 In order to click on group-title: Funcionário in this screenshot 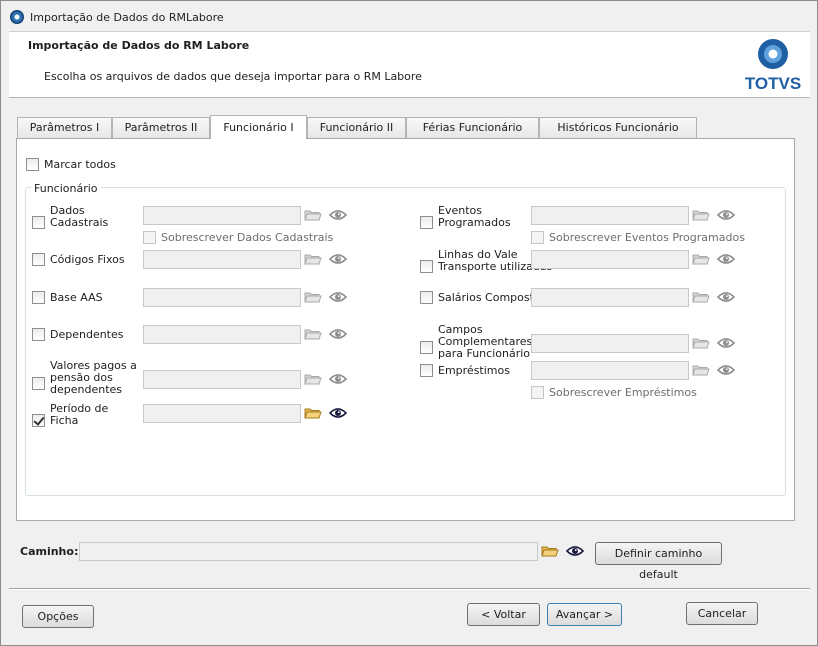, I will do `click(66, 188)`.